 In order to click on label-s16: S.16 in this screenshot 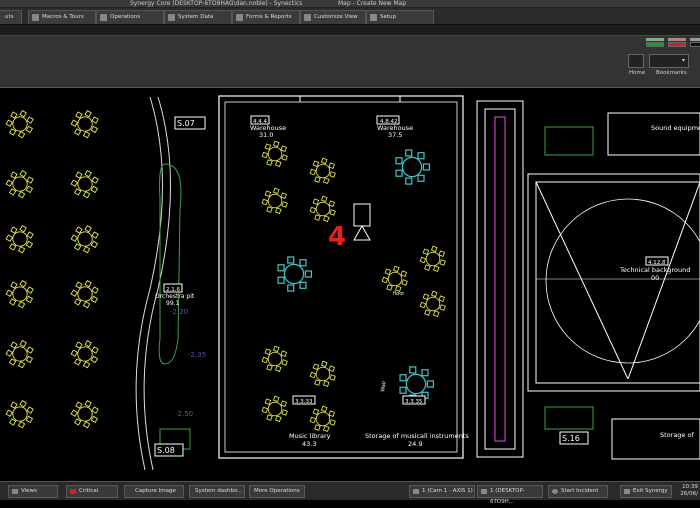, I will do `click(571, 438)`.